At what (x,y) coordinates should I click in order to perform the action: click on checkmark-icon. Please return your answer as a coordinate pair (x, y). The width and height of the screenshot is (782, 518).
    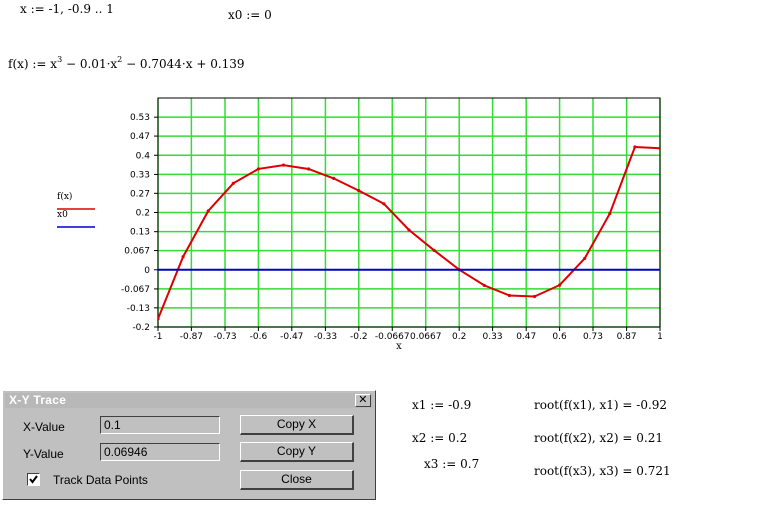
    Looking at the image, I should click on (33, 479).